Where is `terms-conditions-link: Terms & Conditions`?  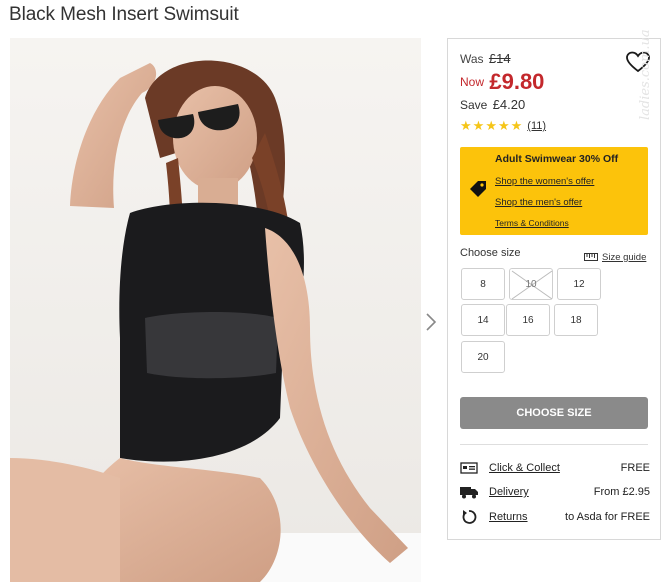
terms-conditions-link: Terms & Conditions is located at coordinates (532, 223).